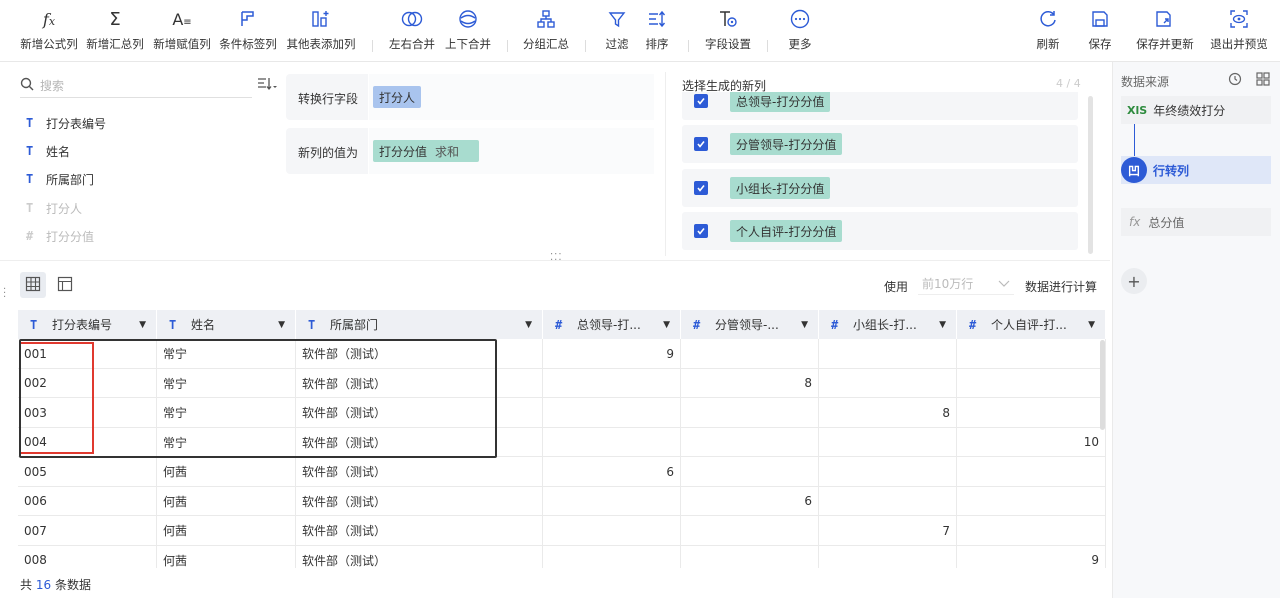 The width and height of the screenshot is (1280, 598). What do you see at coordinates (1239, 32) in the screenshot?
I see `exit-and-preview-button: 退出并预览` at bounding box center [1239, 32].